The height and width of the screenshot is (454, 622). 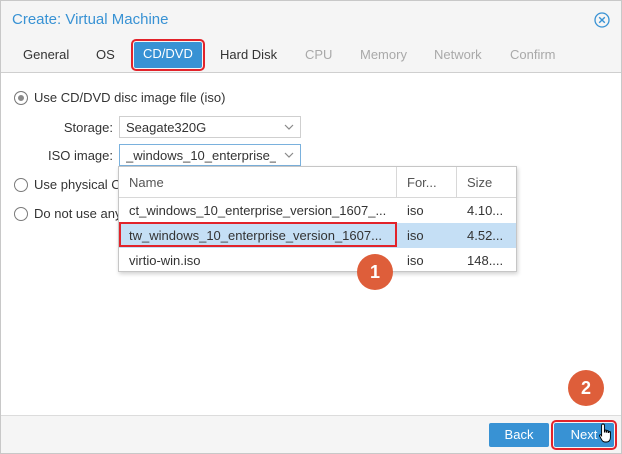 I want to click on dropdown-header: Name For... Size, so click(x=317, y=182).